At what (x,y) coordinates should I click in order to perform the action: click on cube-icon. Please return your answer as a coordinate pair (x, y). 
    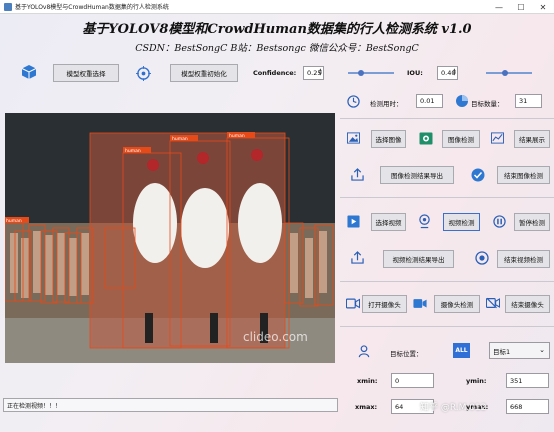
    Looking at the image, I should click on (29, 72).